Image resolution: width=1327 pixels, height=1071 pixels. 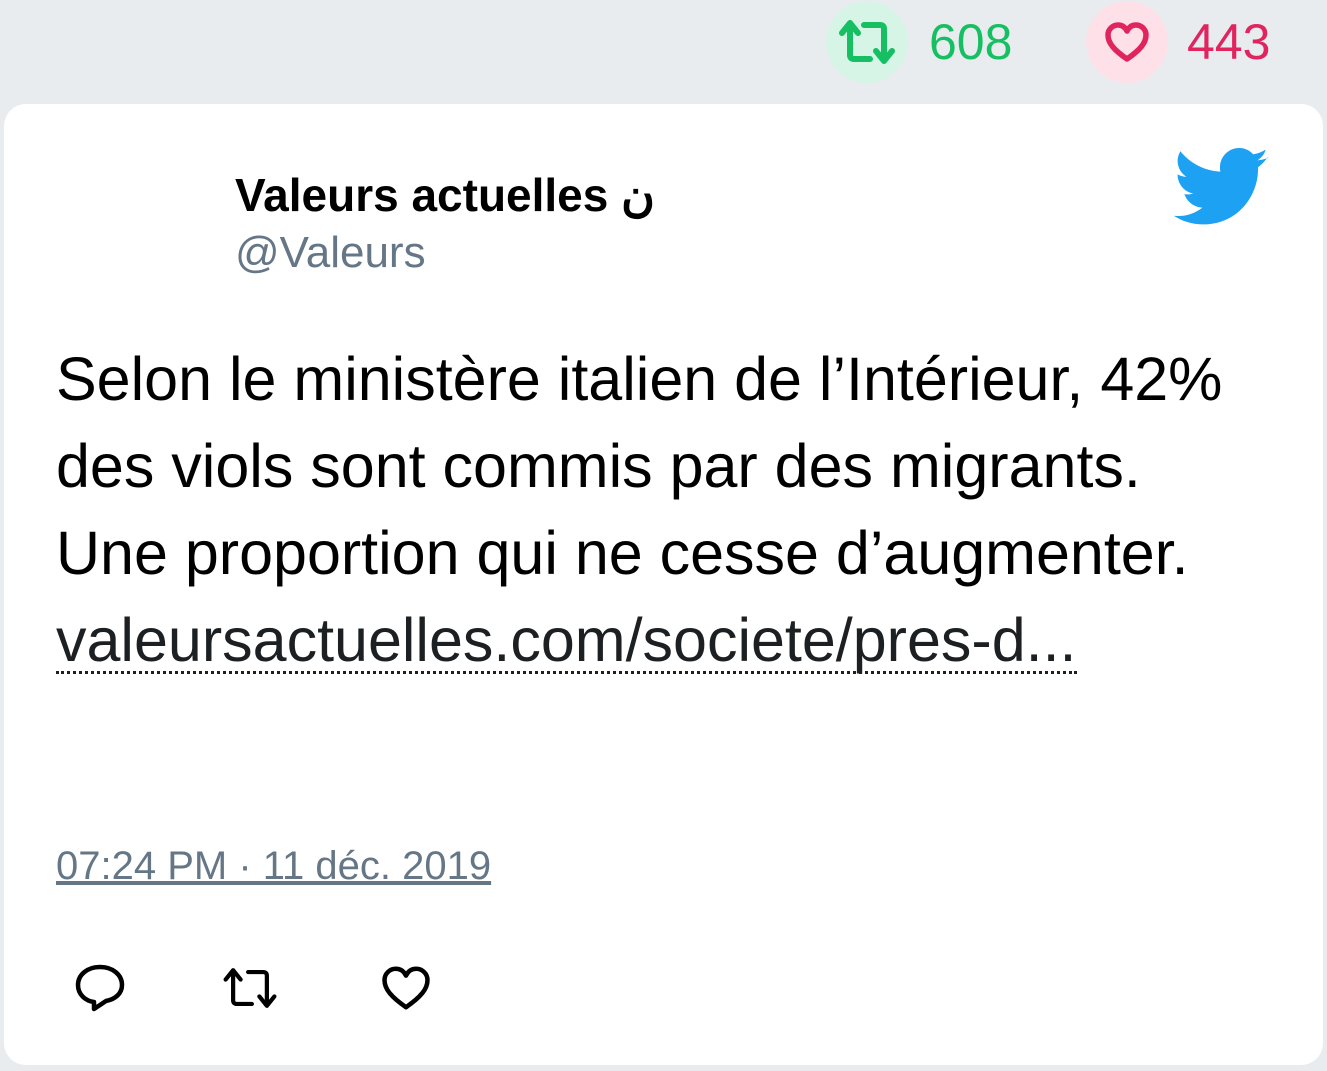 What do you see at coordinates (304, 990) in the screenshot?
I see `tweet-actions` at bounding box center [304, 990].